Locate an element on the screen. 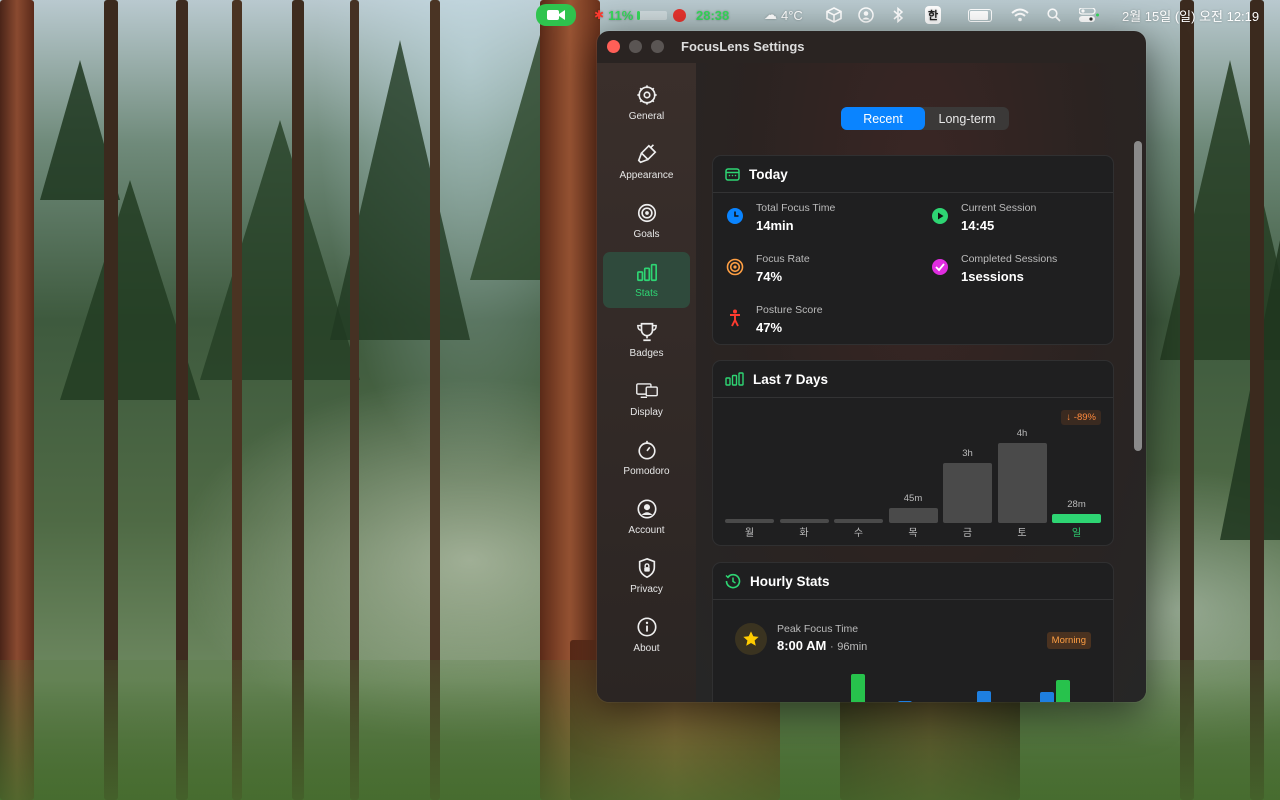 The width and height of the screenshot is (1280, 800). bluetooth-icon is located at coordinates (898, 15).